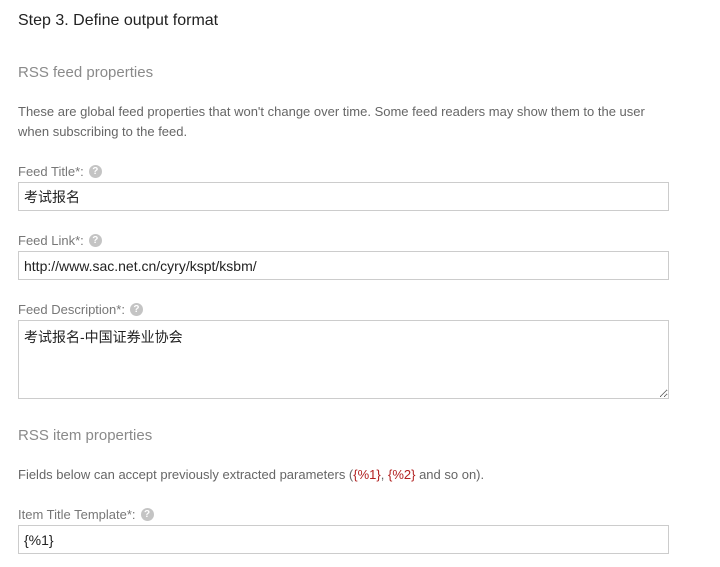 The image size is (720, 567). What do you see at coordinates (343, 539) in the screenshot?
I see `item-title-template-input` at bounding box center [343, 539].